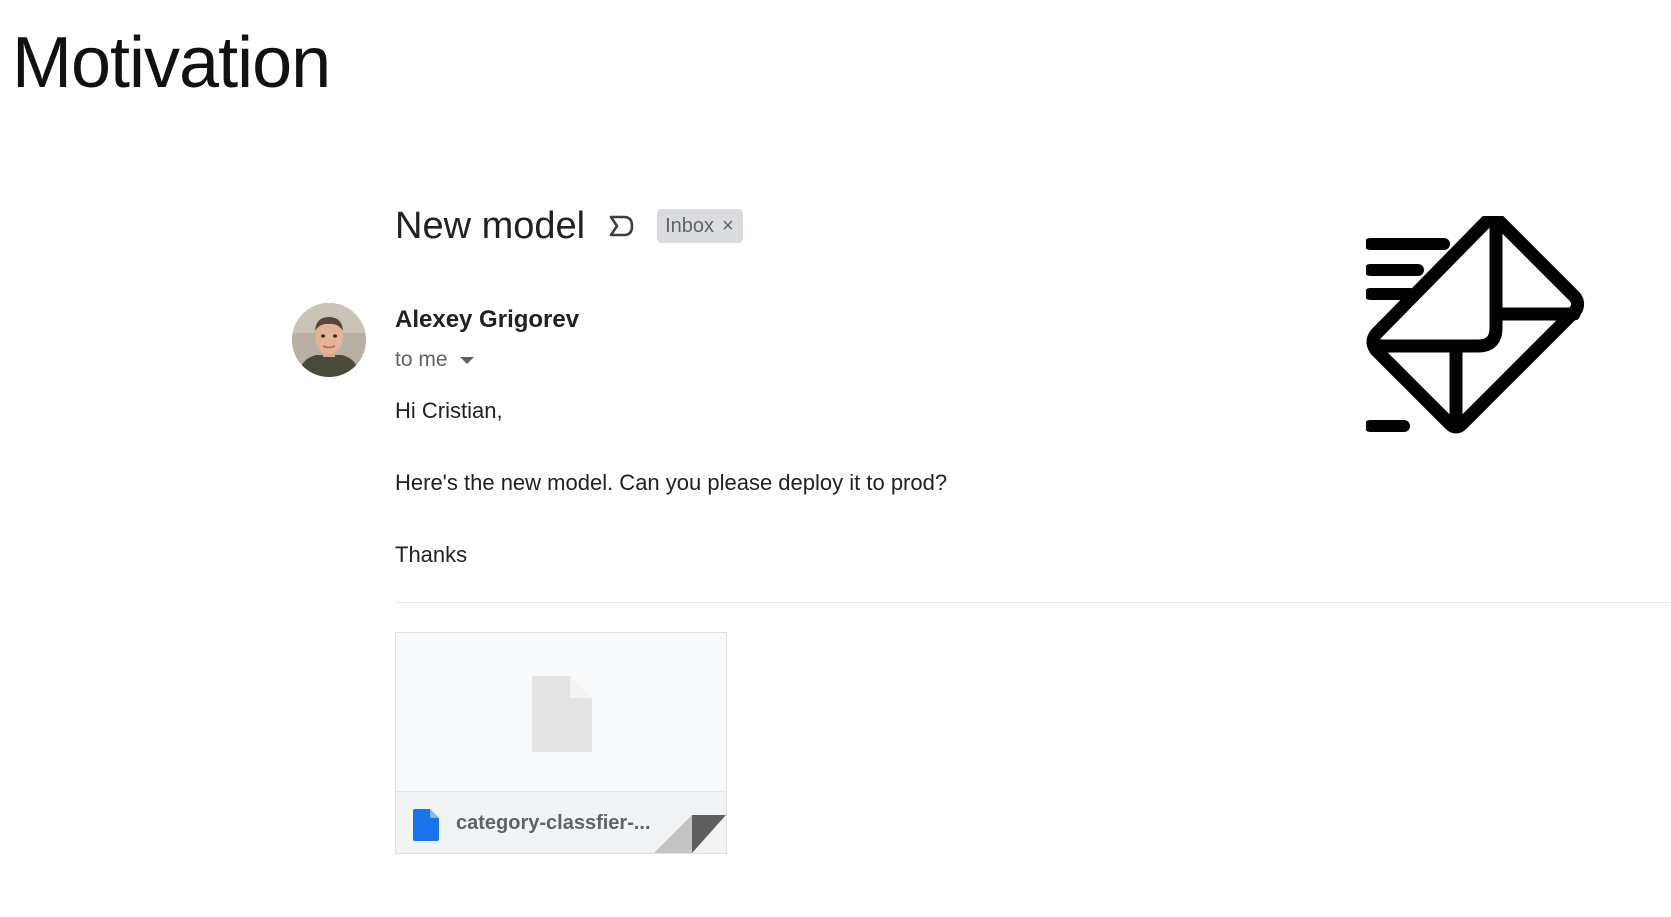 This screenshot has height=917, width=1671. Describe the element at coordinates (329, 340) in the screenshot. I see `sender-avatar` at that location.